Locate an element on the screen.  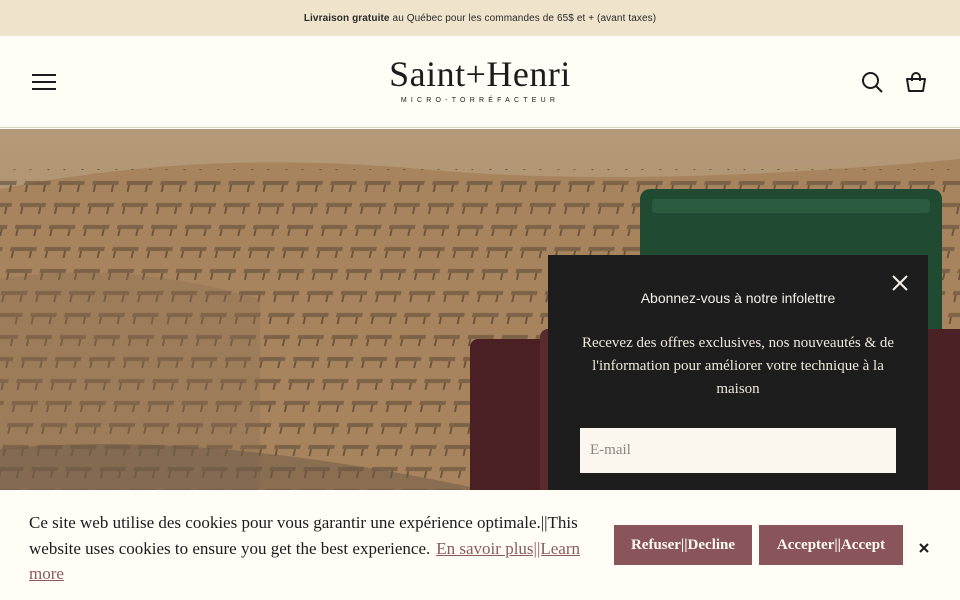
email-field is located at coordinates (738, 450).